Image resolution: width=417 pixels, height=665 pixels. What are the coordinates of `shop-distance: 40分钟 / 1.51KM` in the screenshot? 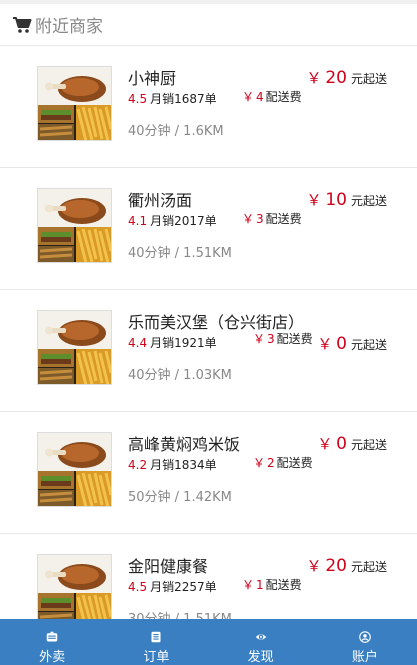 It's located at (180, 253).